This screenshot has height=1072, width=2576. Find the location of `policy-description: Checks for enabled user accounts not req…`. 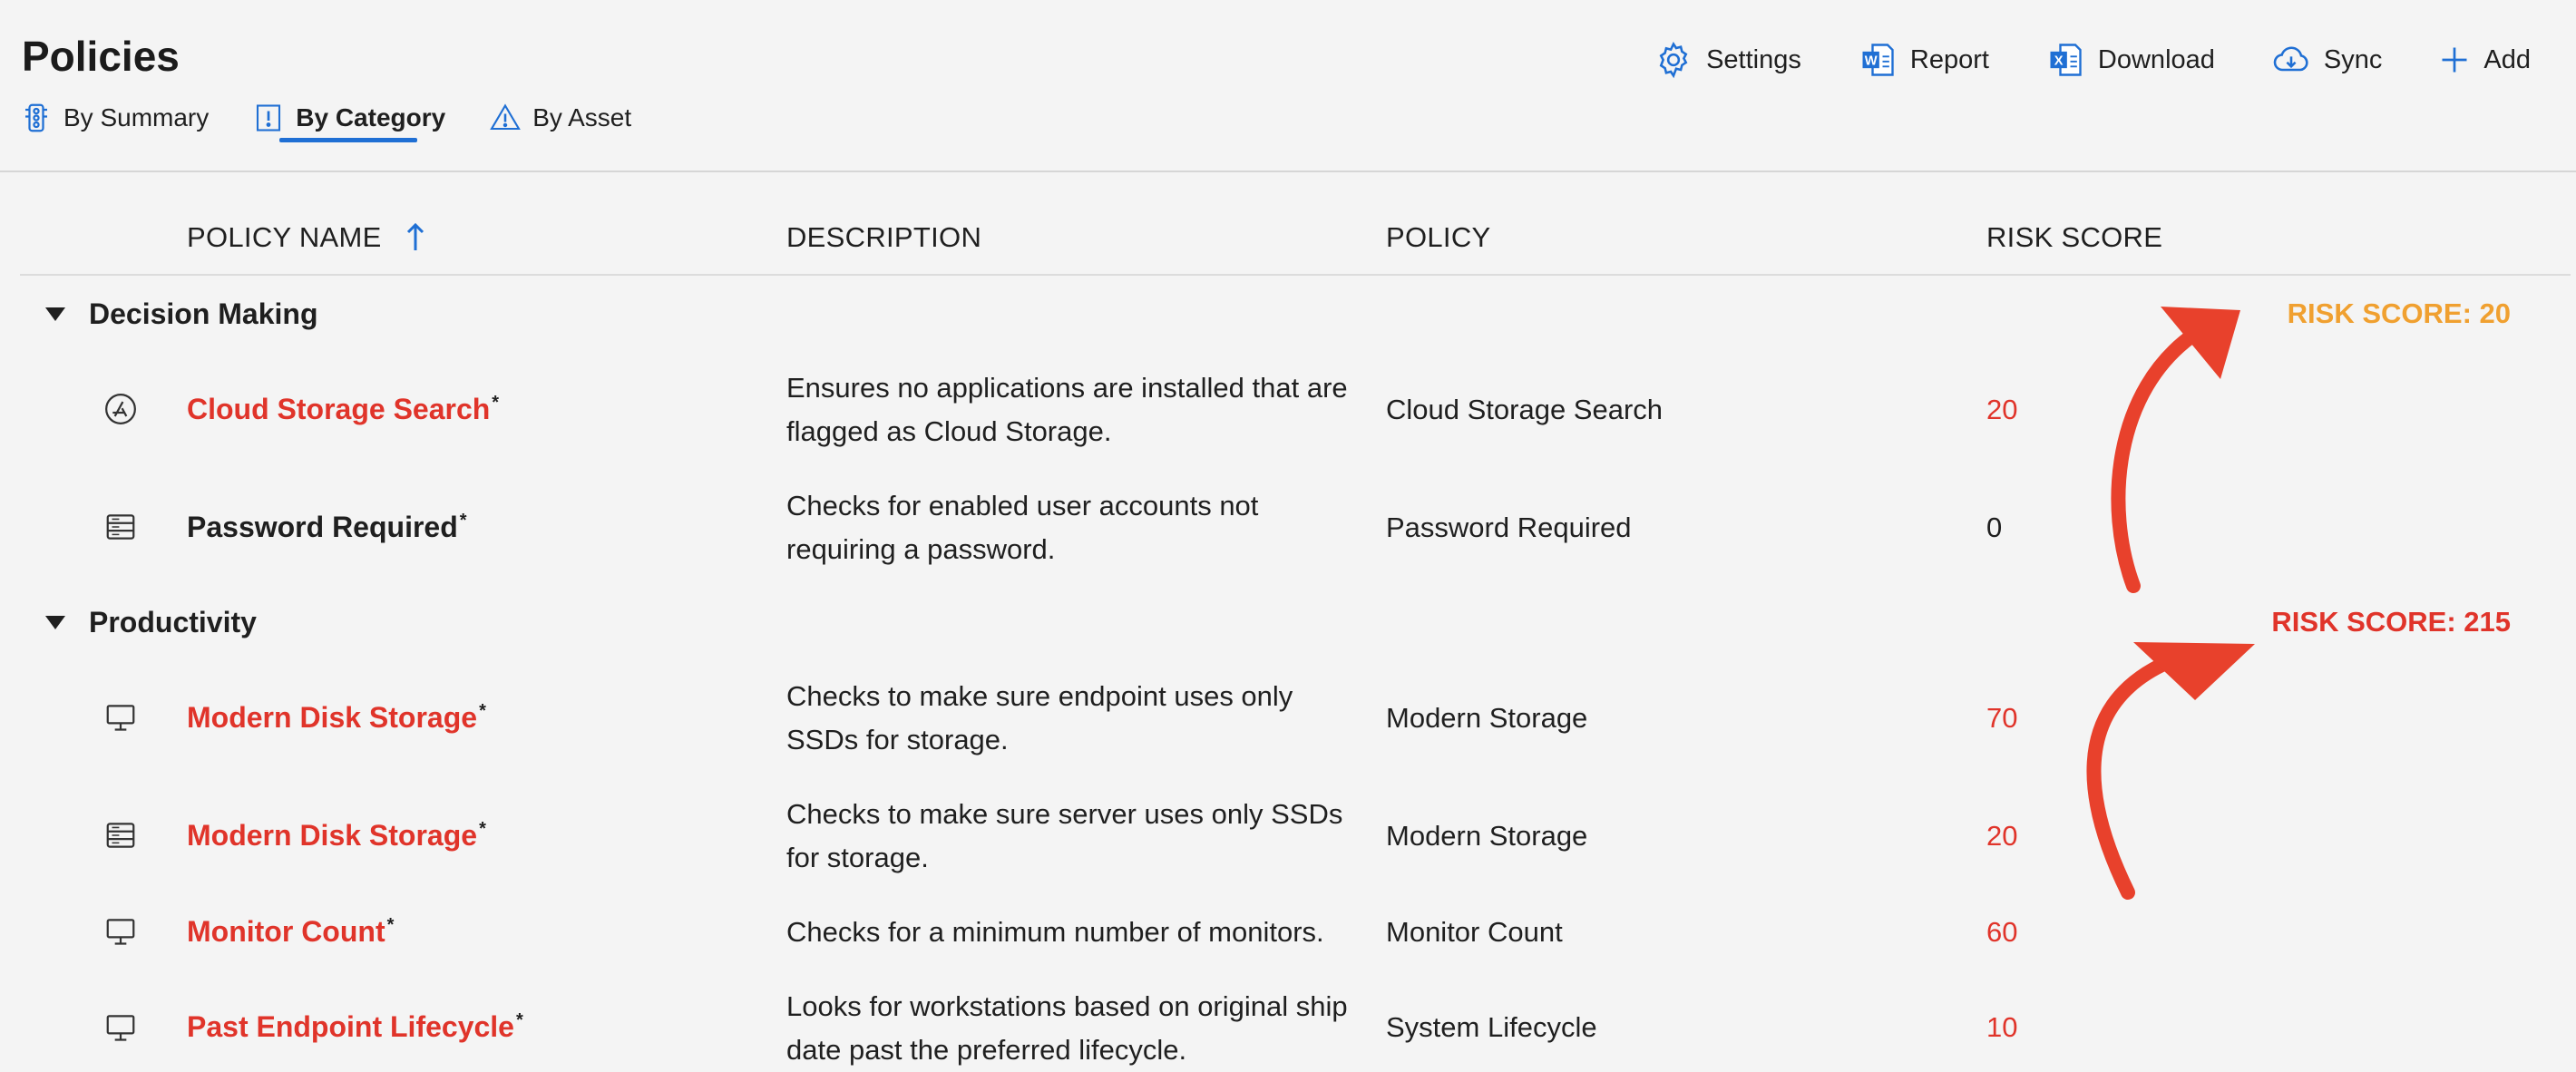

policy-description: Checks for enabled user accounts not req… is located at coordinates (1022, 527).